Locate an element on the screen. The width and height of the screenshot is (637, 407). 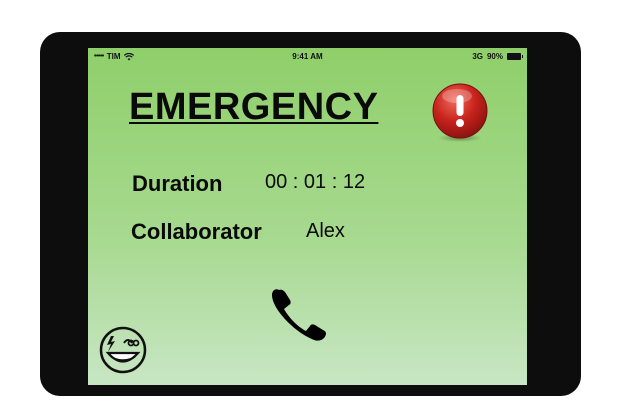
status-bar-time: 9:41 AM is located at coordinates (307, 56).